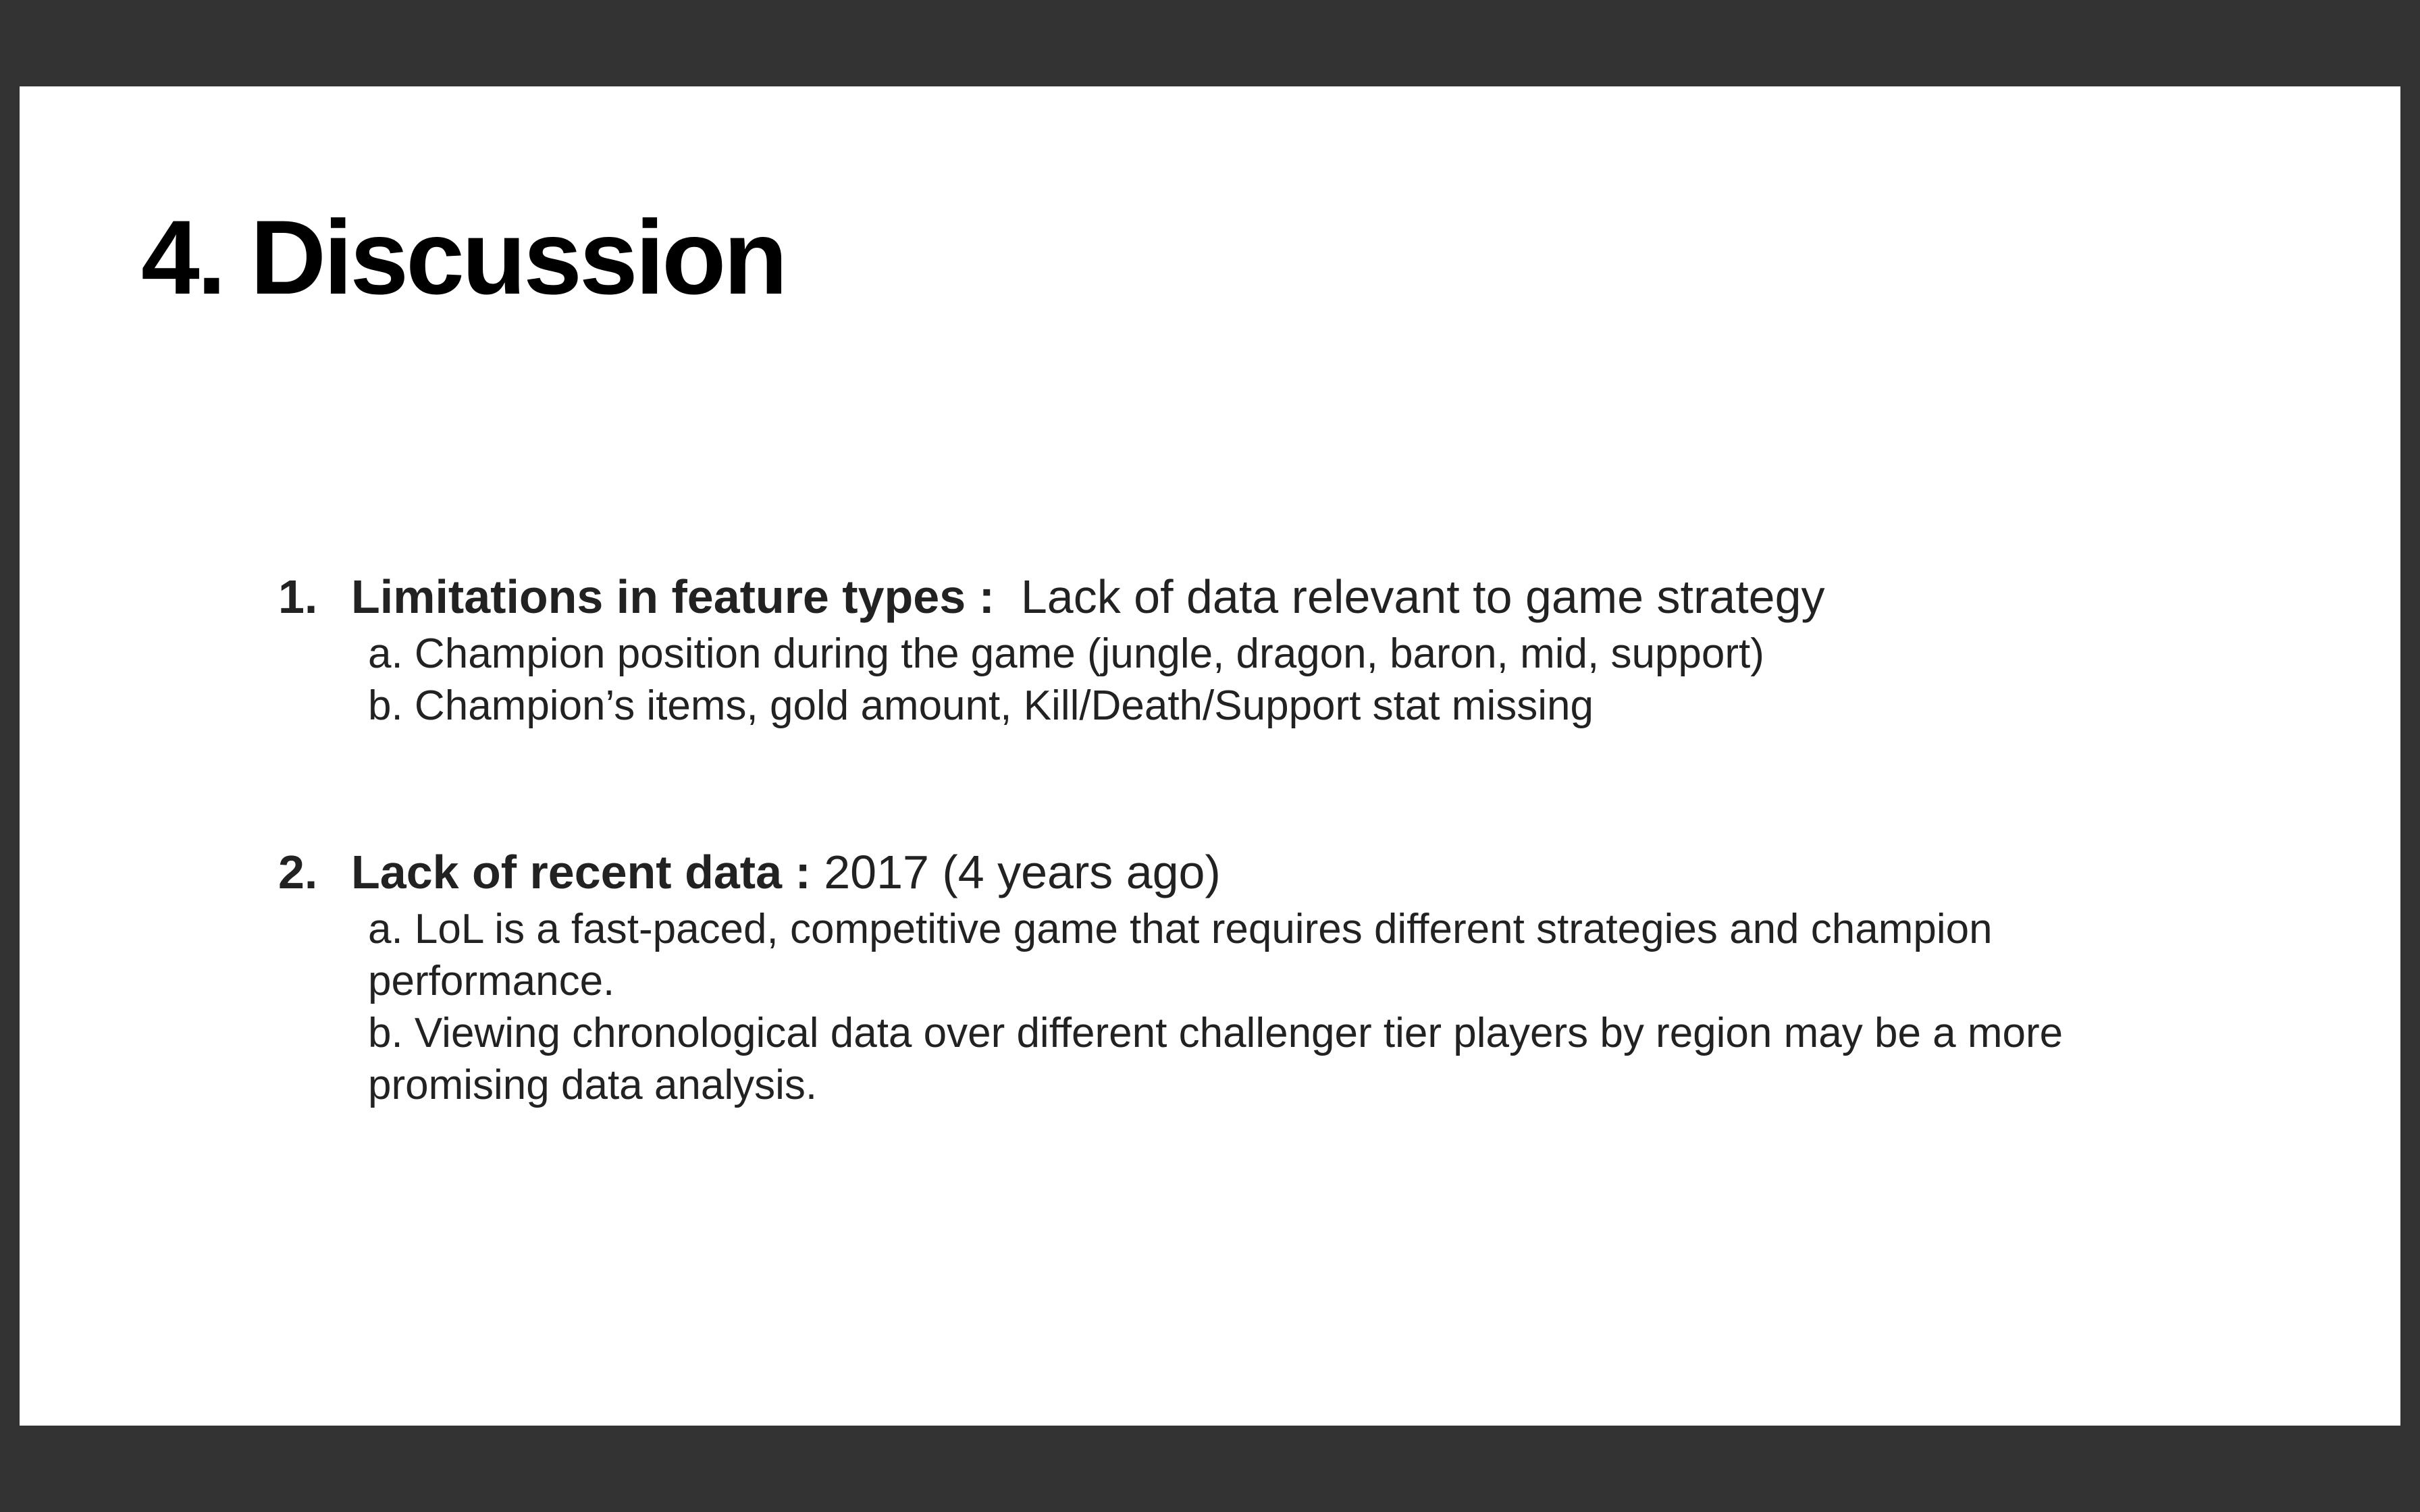  I want to click on item-description: 2017 (4 years ago), so click(1022, 872).